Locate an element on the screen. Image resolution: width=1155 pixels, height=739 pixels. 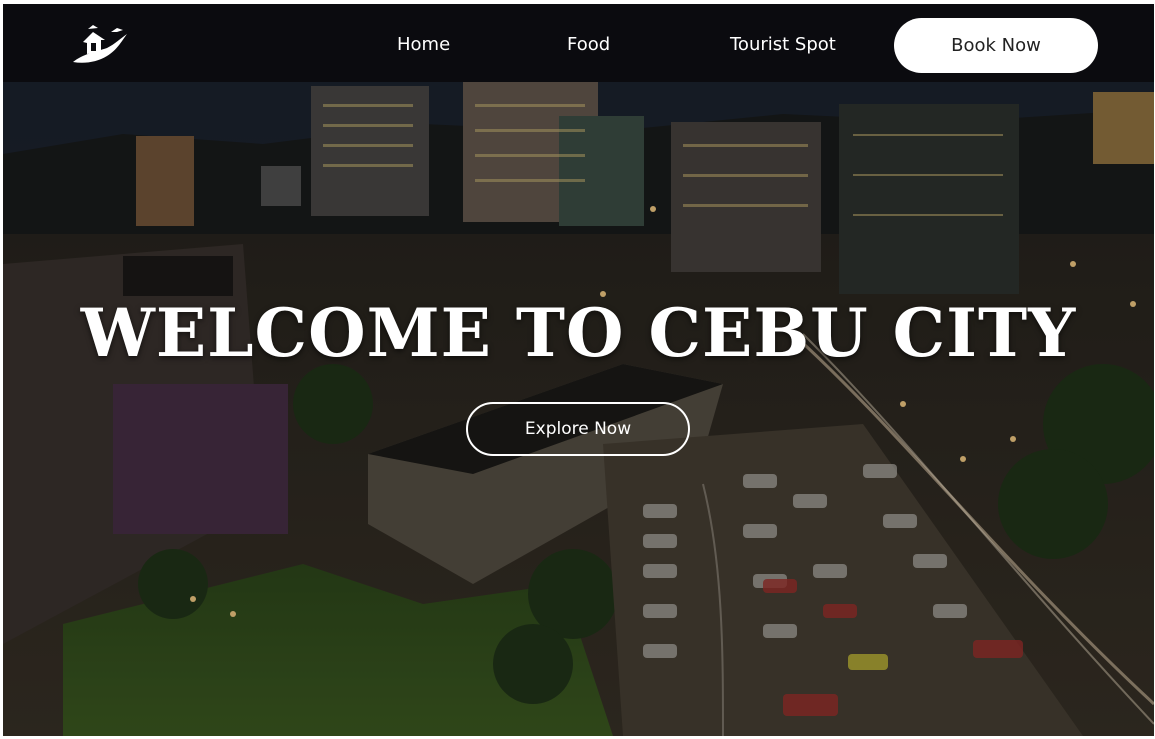
navbar: Home Food Tourist Spot Book Now is located at coordinates (578, 43).